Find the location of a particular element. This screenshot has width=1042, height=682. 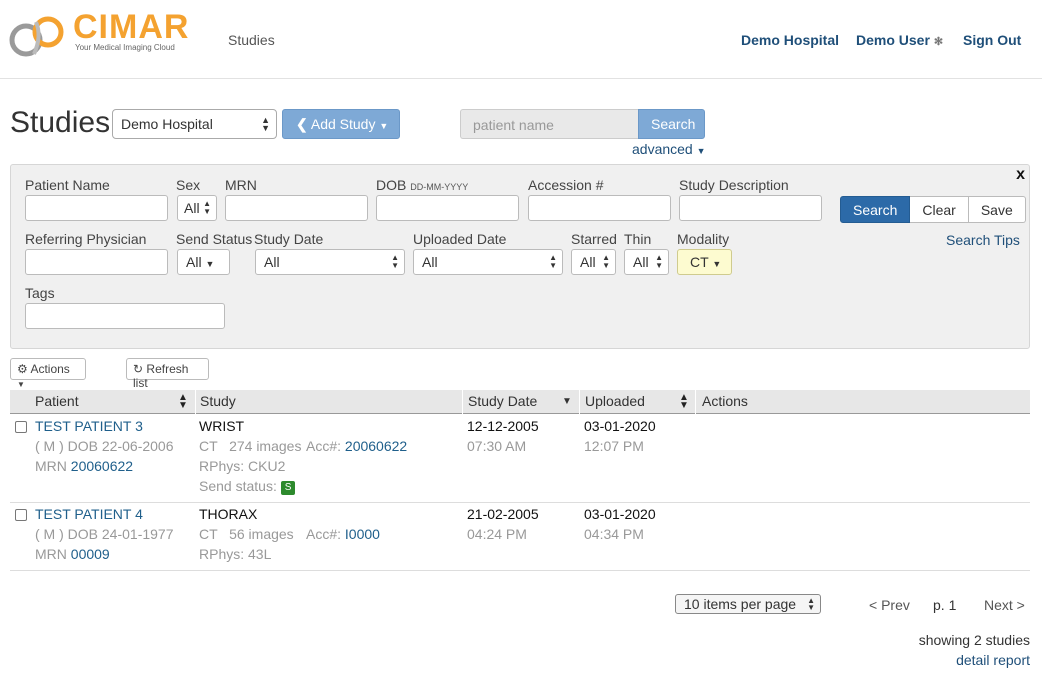

patient-mrn: MRN 20060622 is located at coordinates (84, 466).